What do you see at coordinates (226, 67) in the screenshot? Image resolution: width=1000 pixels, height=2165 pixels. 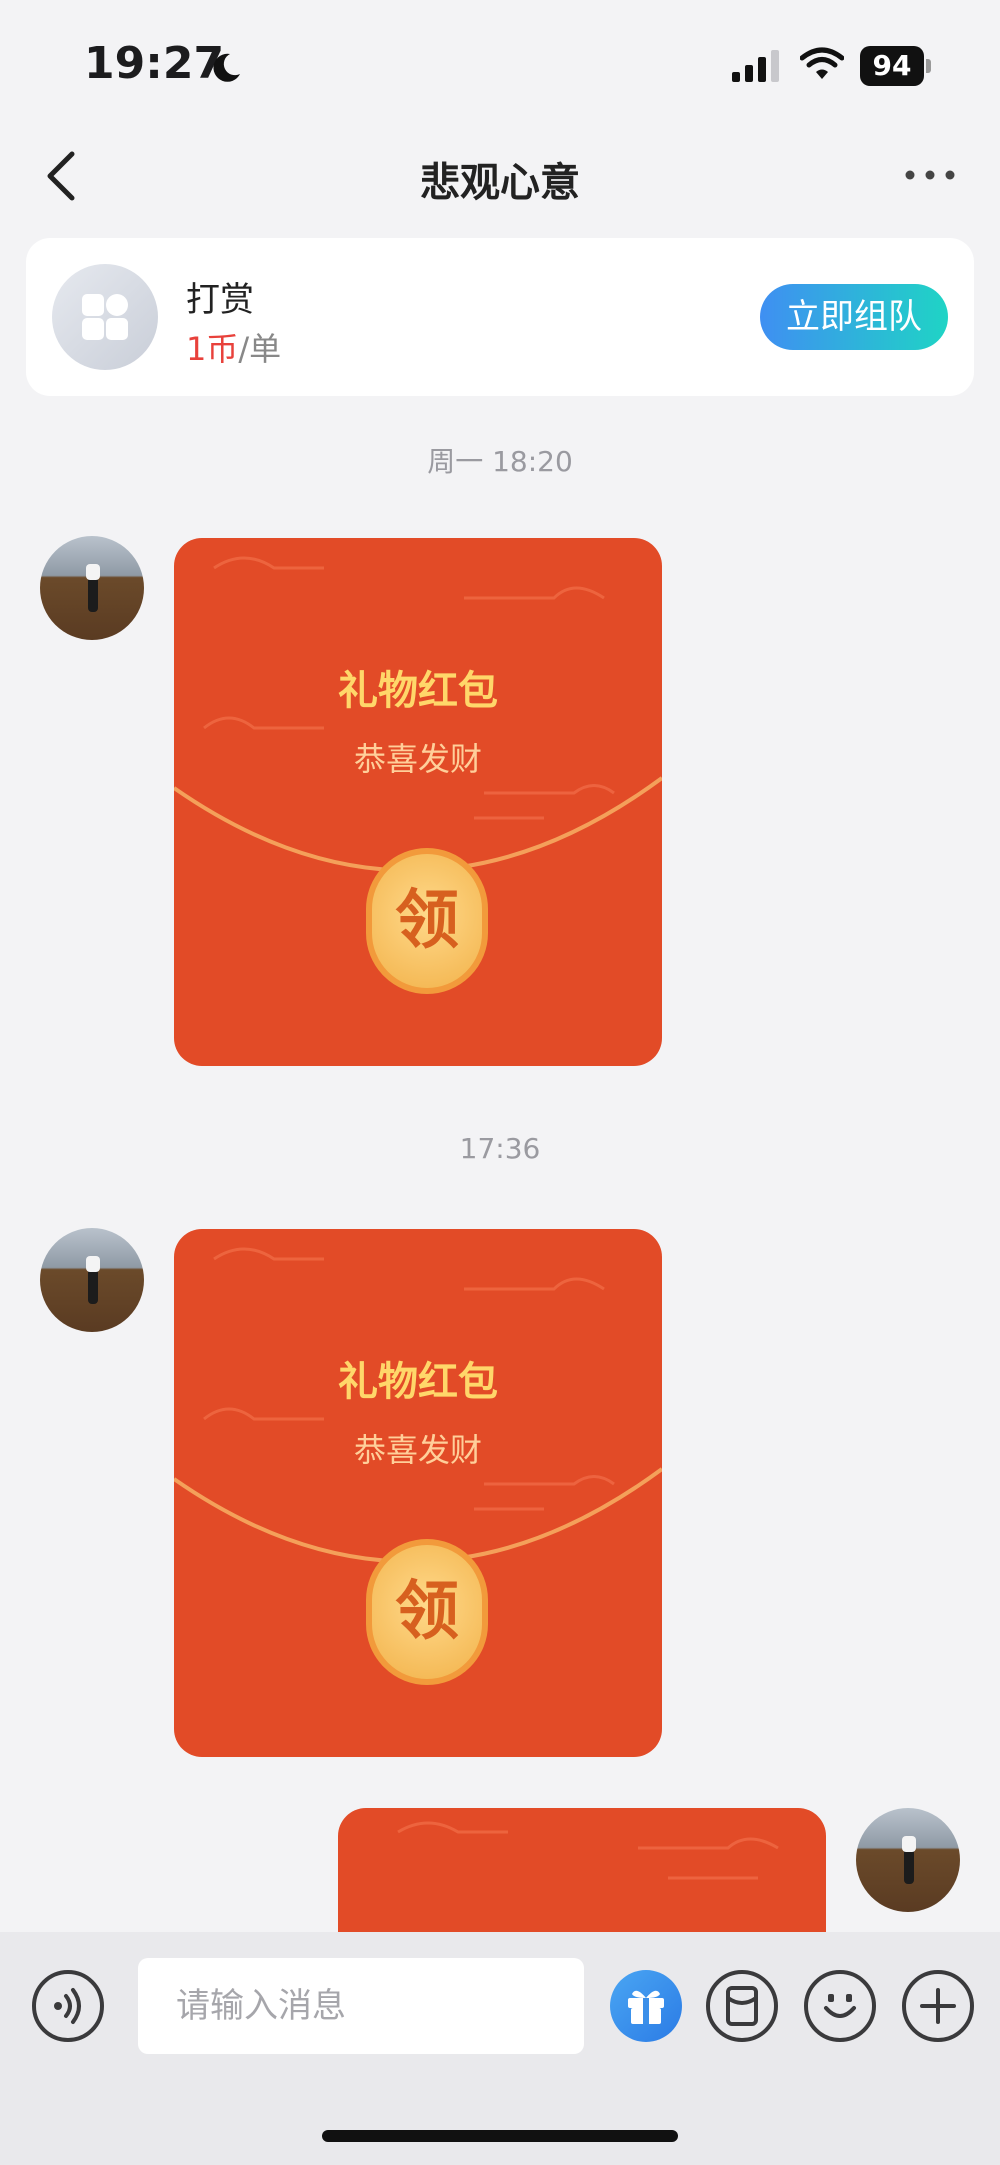 I see `moon-icon` at bounding box center [226, 67].